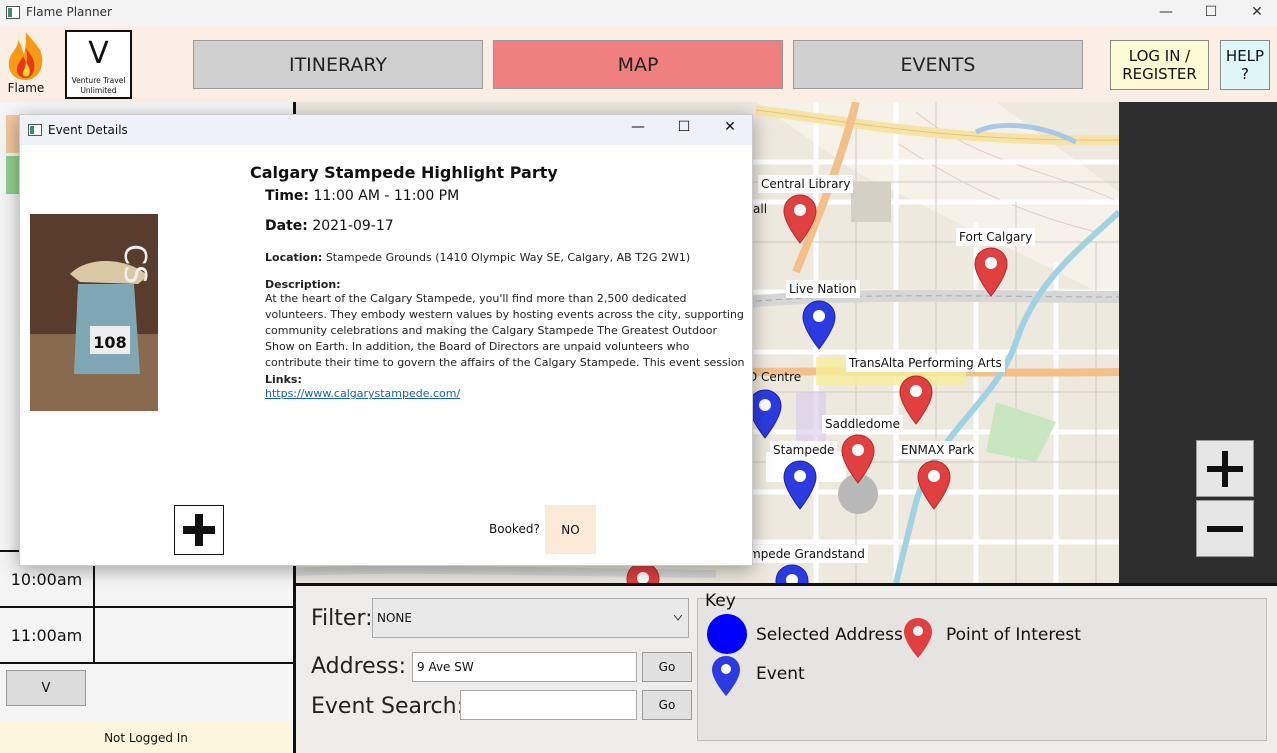 This screenshot has width=1277, height=753. What do you see at coordinates (638, 13) in the screenshot?
I see `window-titlebar: Flame Planner — ☐ ✕` at bounding box center [638, 13].